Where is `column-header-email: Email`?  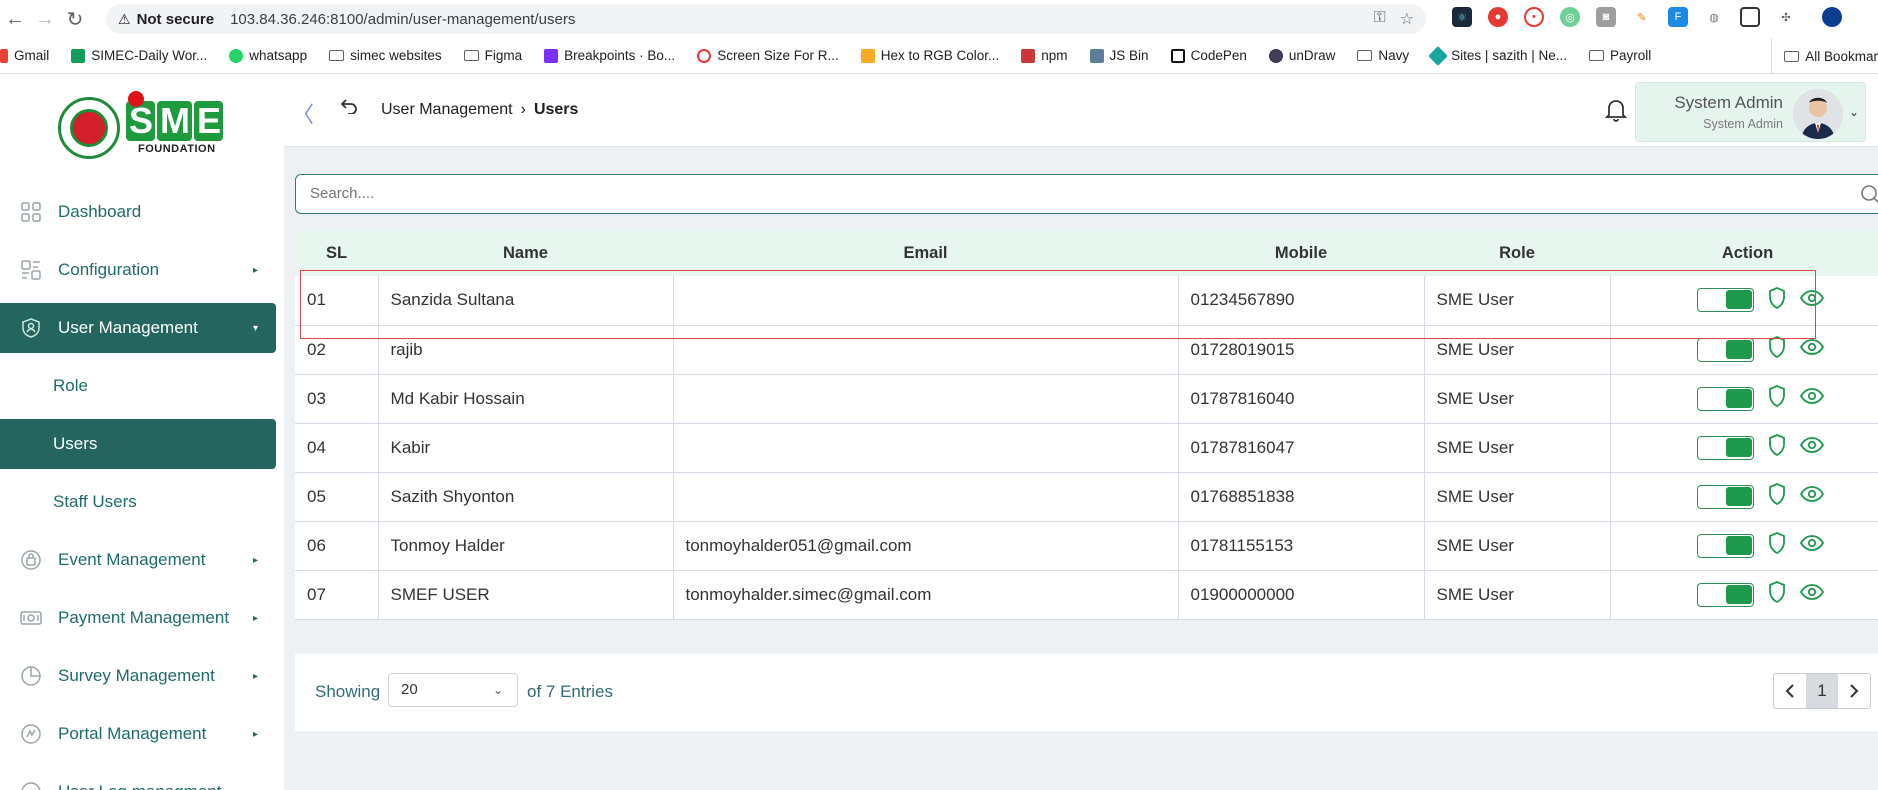
column-header-email: Email is located at coordinates (925, 253).